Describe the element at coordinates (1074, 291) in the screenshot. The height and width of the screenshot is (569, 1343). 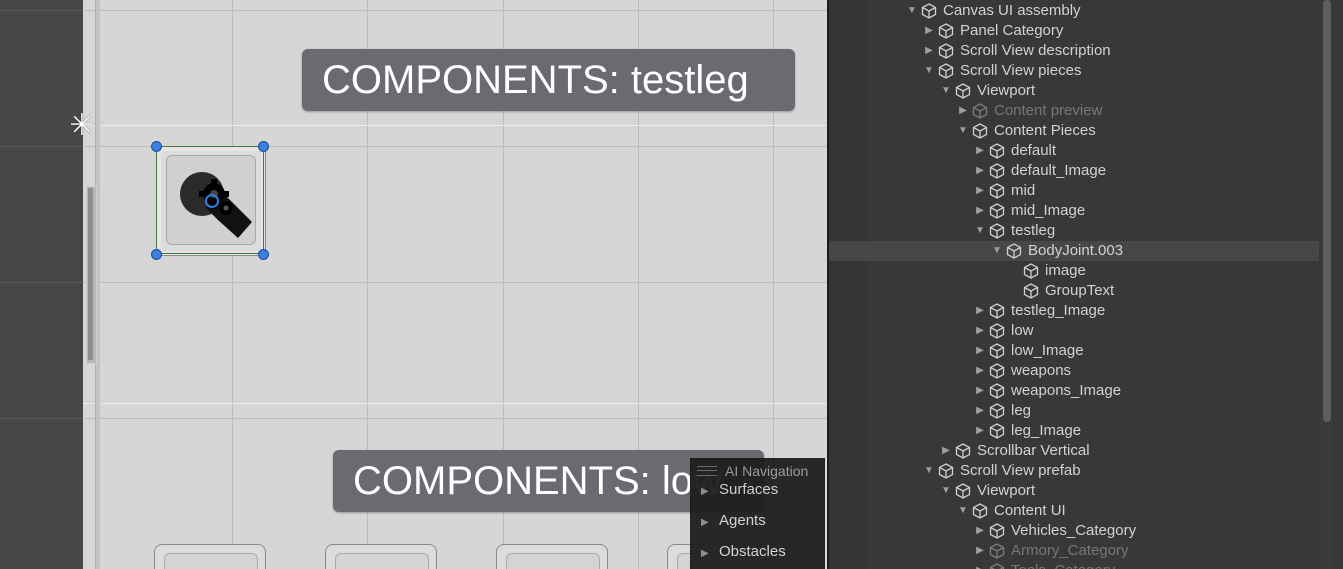
I see `hierarchy-row: GroupText` at that location.